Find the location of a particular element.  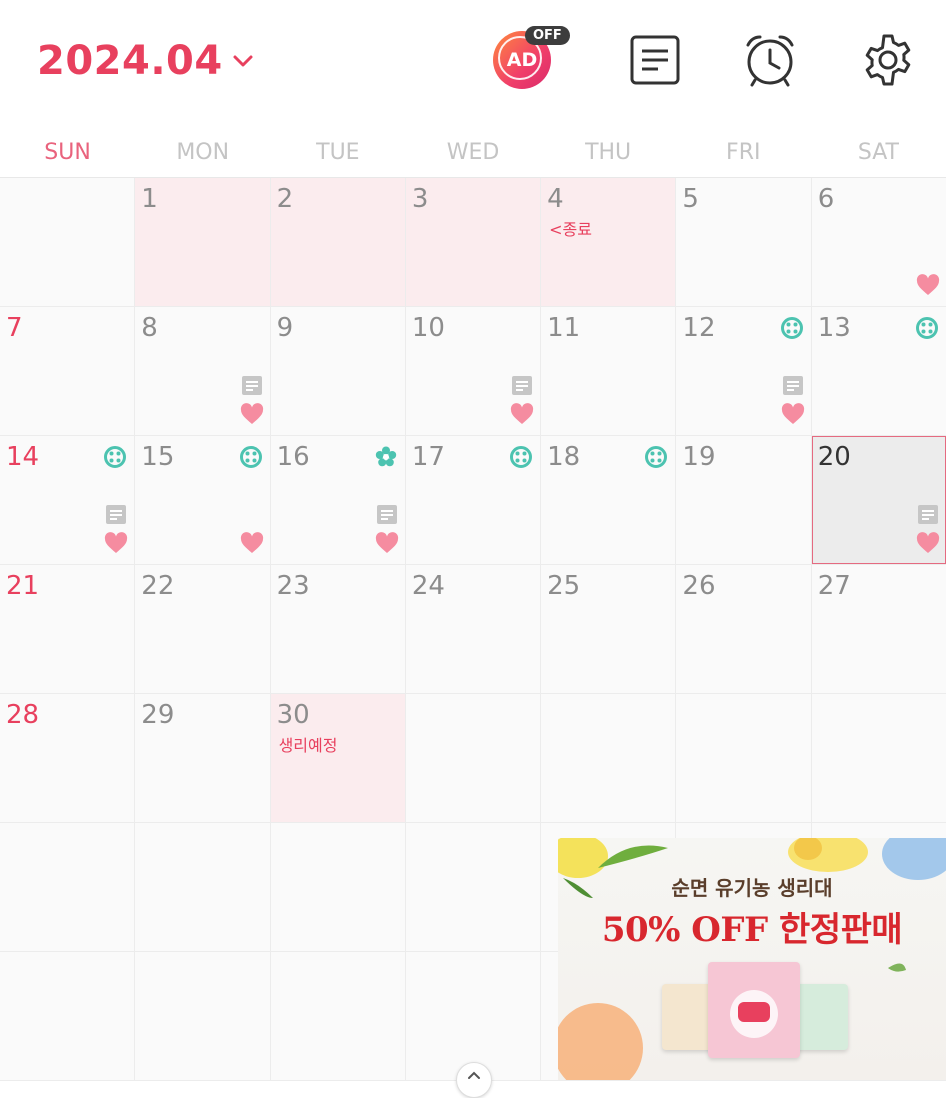

calendar-day-11: 11 is located at coordinates (609, 371).